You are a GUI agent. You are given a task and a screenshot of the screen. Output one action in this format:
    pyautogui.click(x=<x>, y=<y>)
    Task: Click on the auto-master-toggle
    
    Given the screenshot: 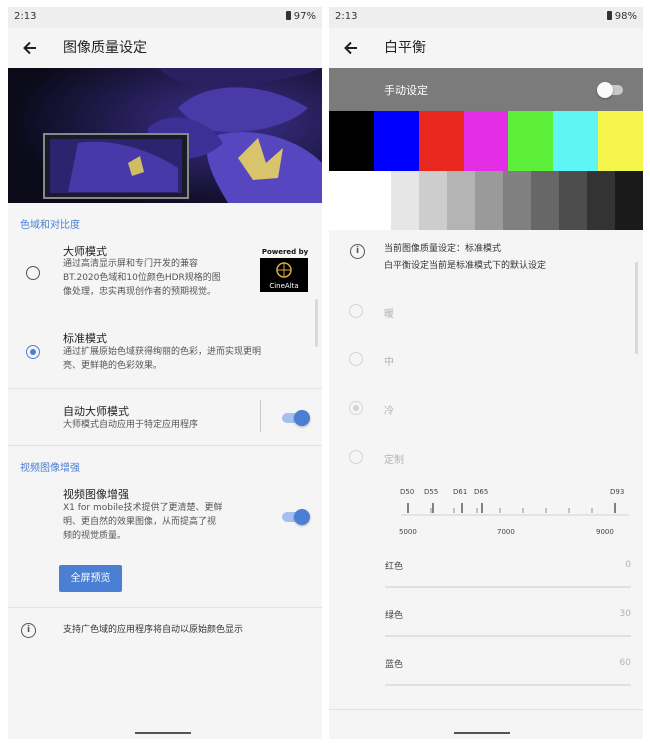 What is the action you would take?
    pyautogui.click(x=296, y=418)
    